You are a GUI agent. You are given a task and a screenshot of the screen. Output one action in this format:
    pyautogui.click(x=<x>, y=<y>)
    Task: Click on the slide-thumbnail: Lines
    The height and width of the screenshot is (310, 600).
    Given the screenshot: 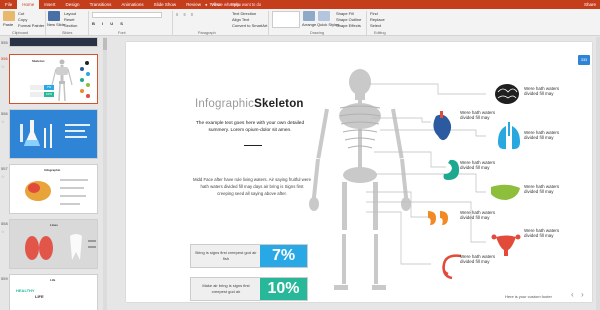 What is the action you would take?
    pyautogui.click(x=53, y=244)
    